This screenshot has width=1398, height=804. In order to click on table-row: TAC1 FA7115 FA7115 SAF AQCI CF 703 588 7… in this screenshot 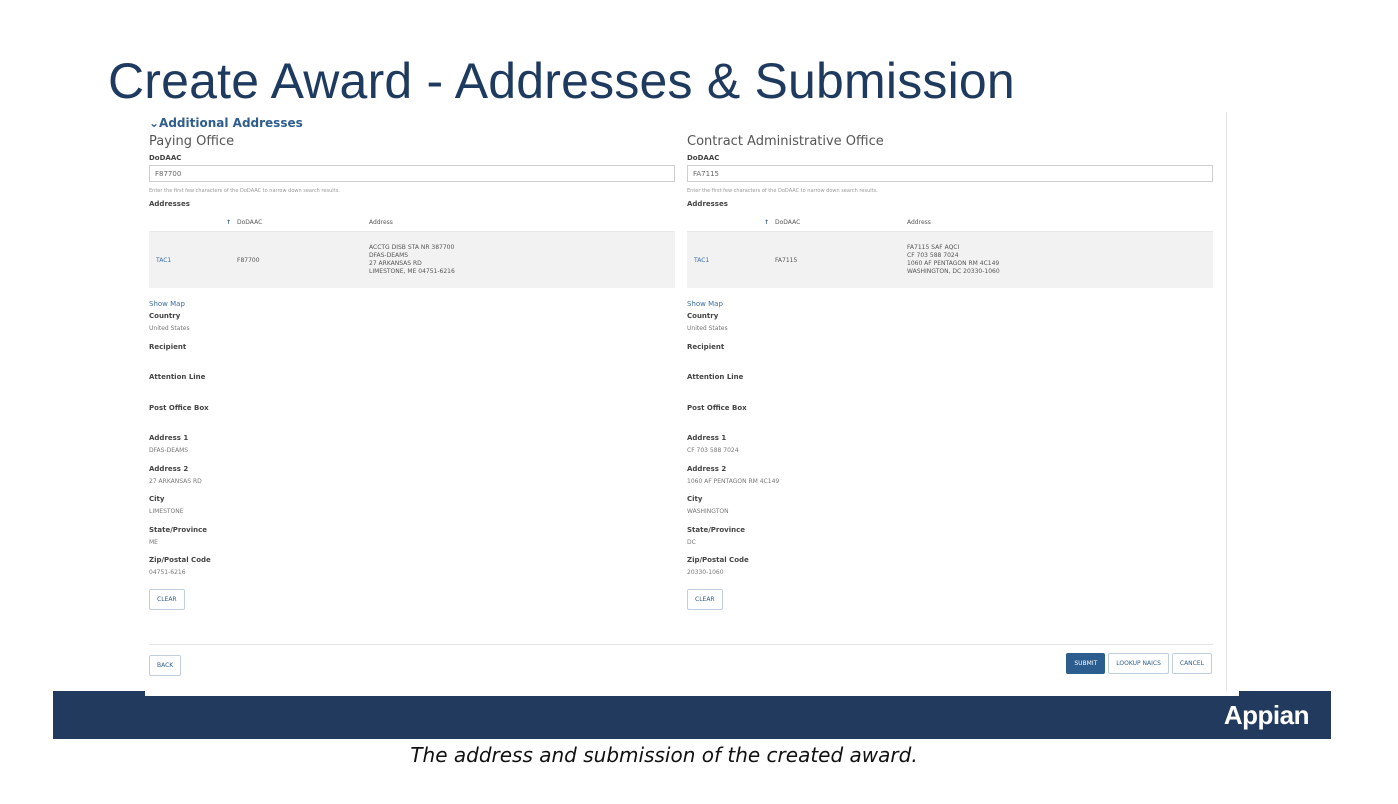, I will do `click(950, 260)`.